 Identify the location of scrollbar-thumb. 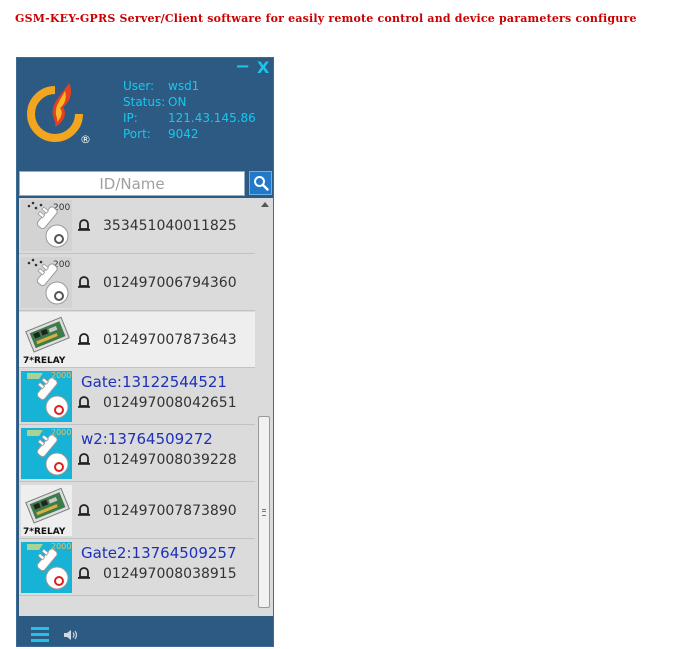
(264, 512).